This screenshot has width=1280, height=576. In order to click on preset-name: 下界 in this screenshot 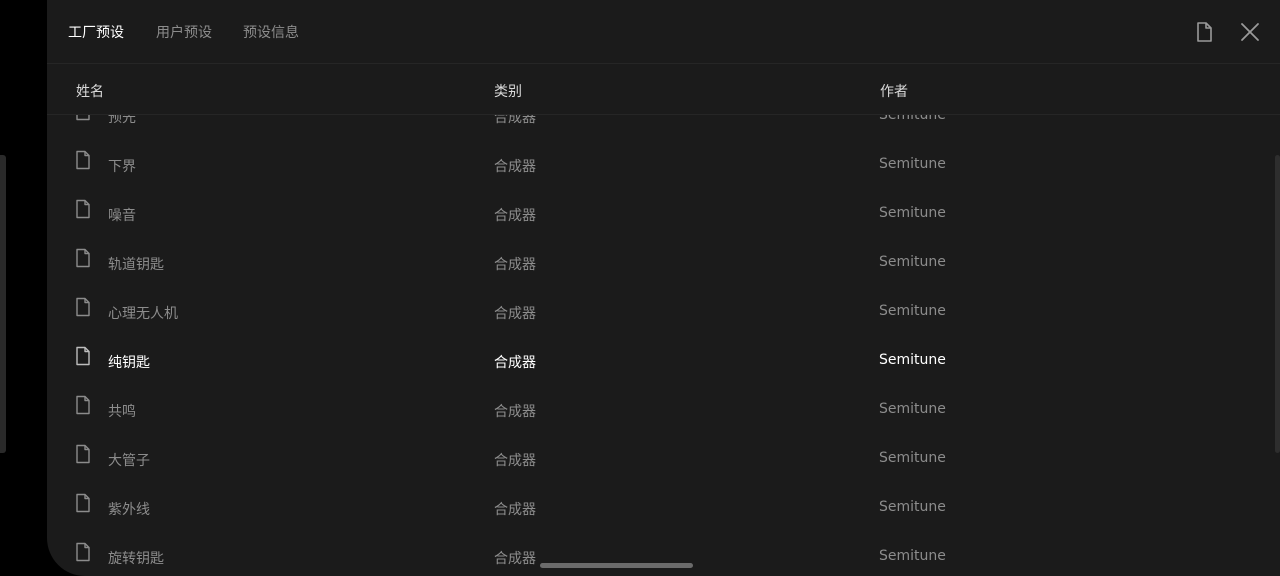, I will do `click(122, 167)`.